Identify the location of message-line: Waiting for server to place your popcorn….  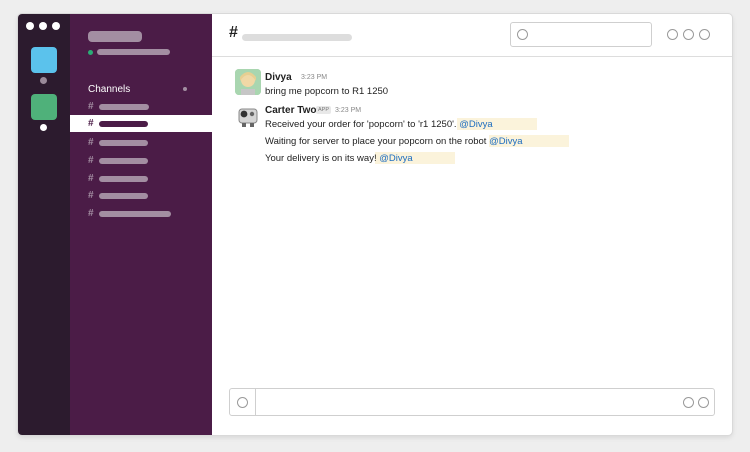
(376, 141).